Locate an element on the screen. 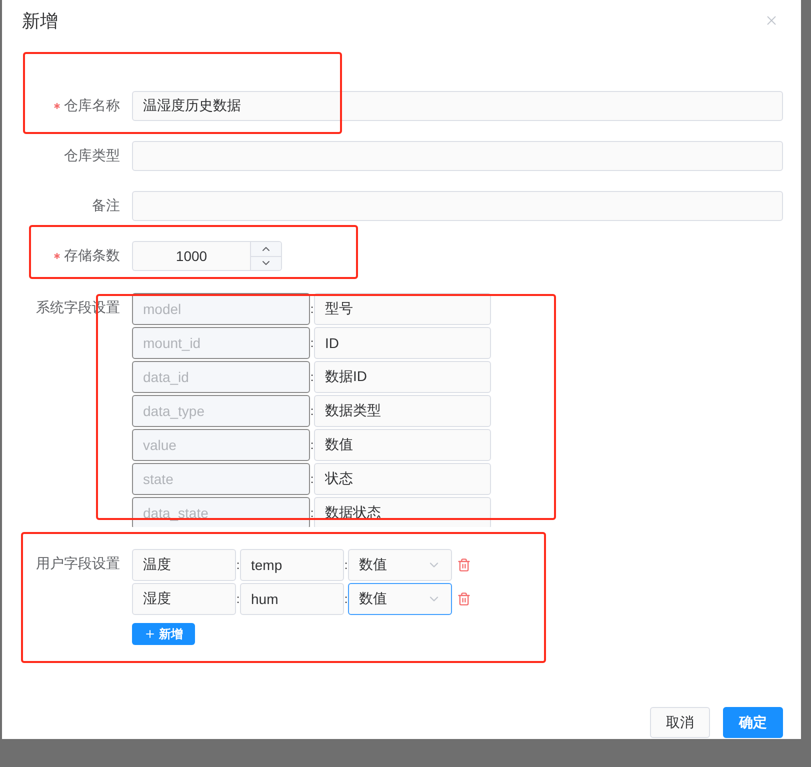 The image size is (811, 767). display-label-input: 数据ID is located at coordinates (402, 377).